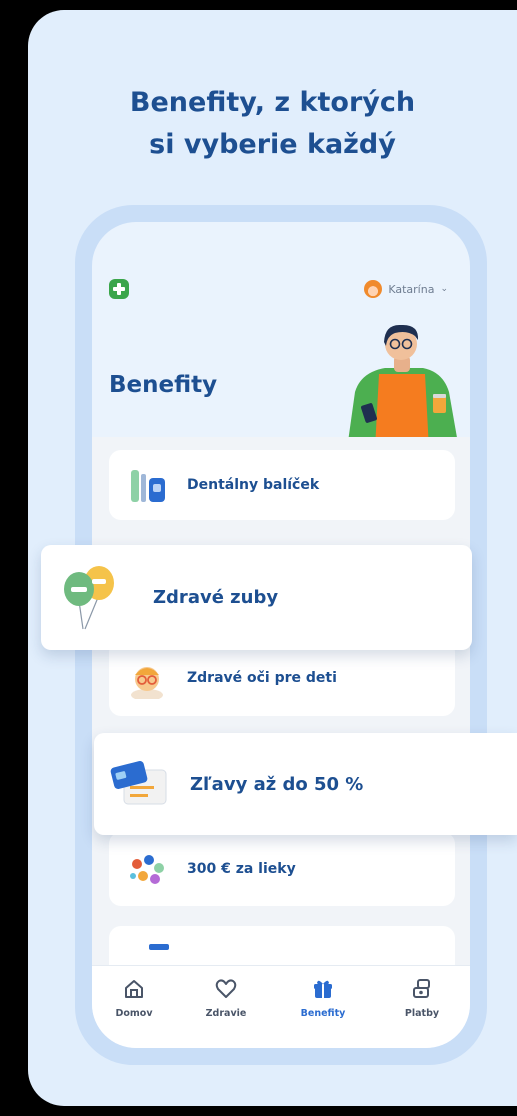 The width and height of the screenshot is (517, 1116). Describe the element at coordinates (444, 289) in the screenshot. I see `chevron-down-icon: ⌄` at that location.